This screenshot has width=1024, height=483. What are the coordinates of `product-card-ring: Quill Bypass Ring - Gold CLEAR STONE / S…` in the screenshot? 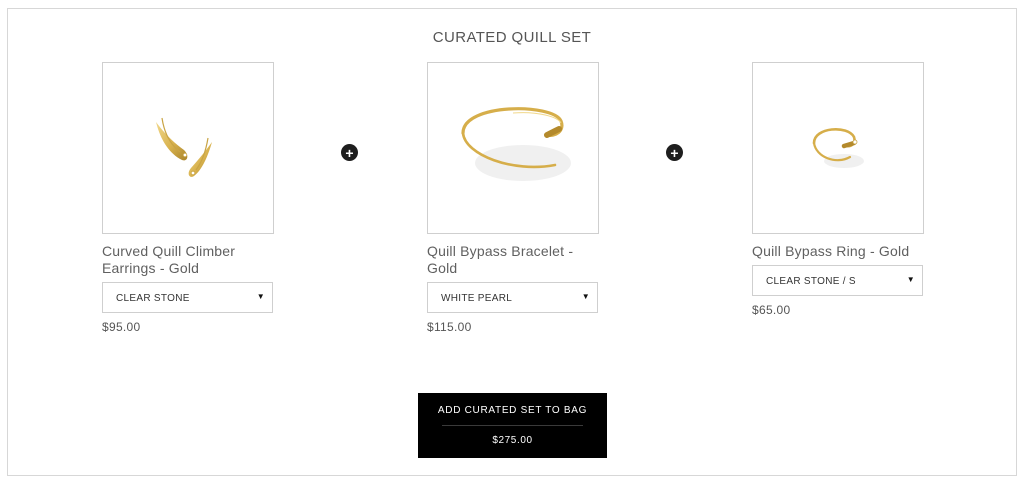 It's located at (838, 189).